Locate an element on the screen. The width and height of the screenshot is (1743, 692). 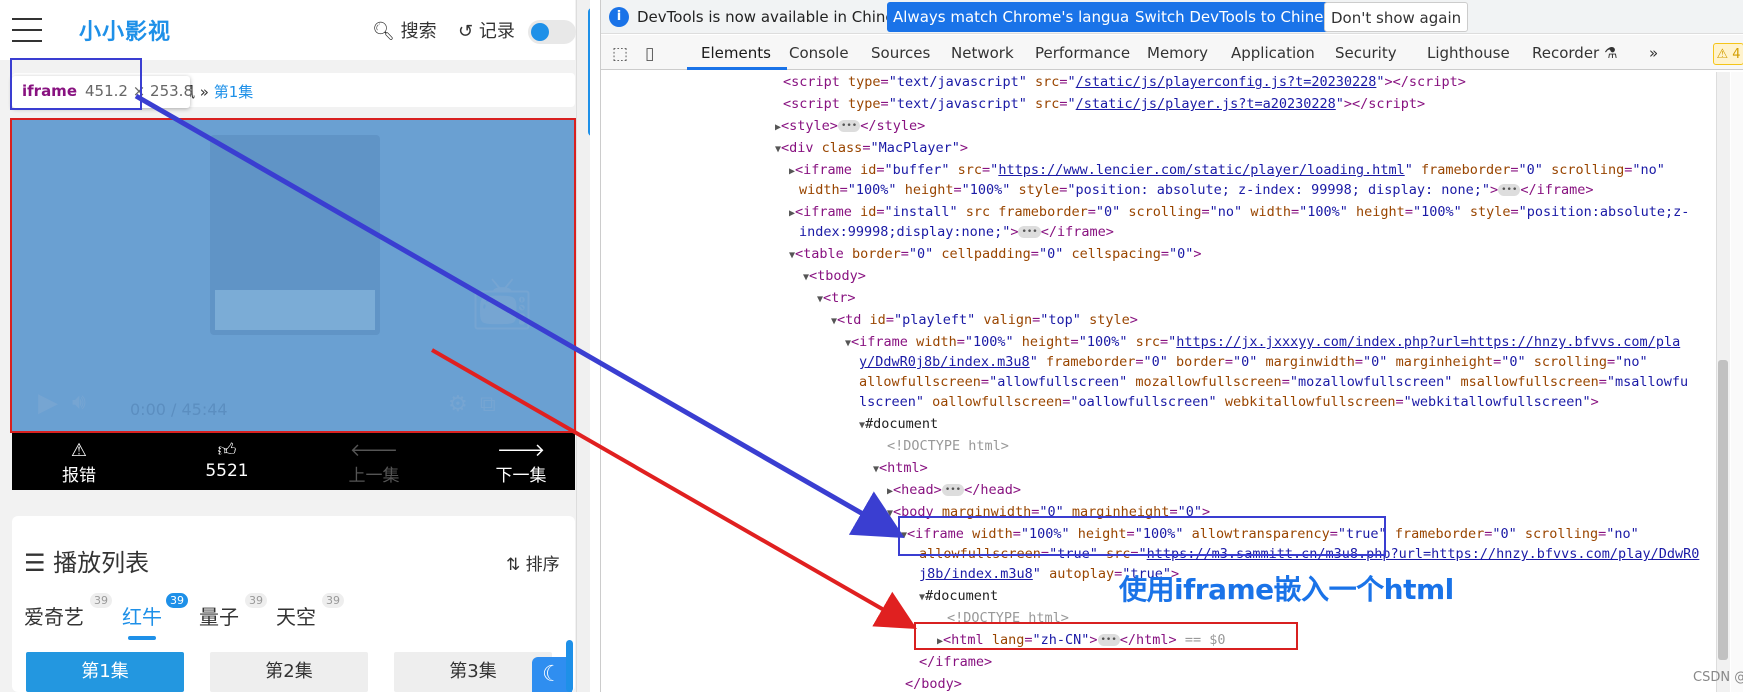
play-icon: ▶ is located at coordinates (48, 403).